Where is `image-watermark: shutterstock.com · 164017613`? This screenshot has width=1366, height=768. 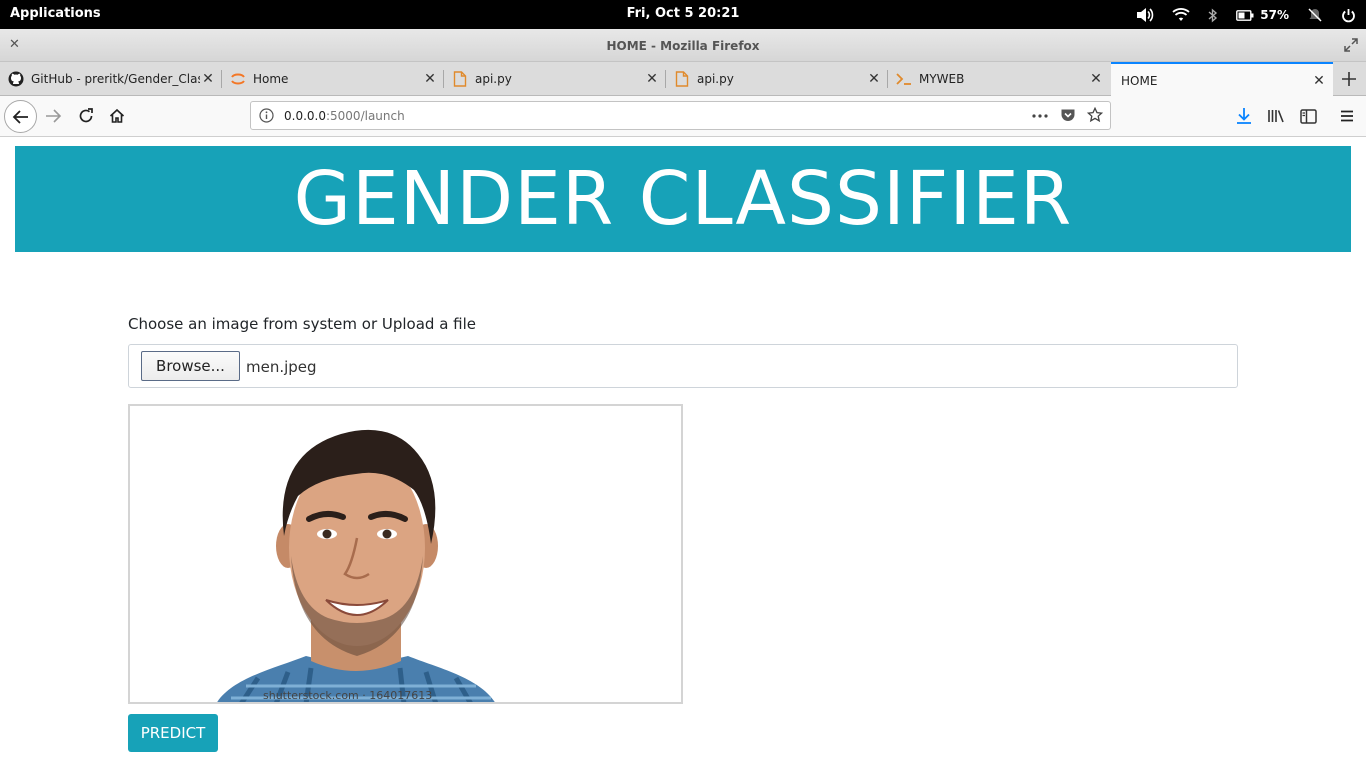
image-watermark: shutterstock.com · 164017613 is located at coordinates (348, 695).